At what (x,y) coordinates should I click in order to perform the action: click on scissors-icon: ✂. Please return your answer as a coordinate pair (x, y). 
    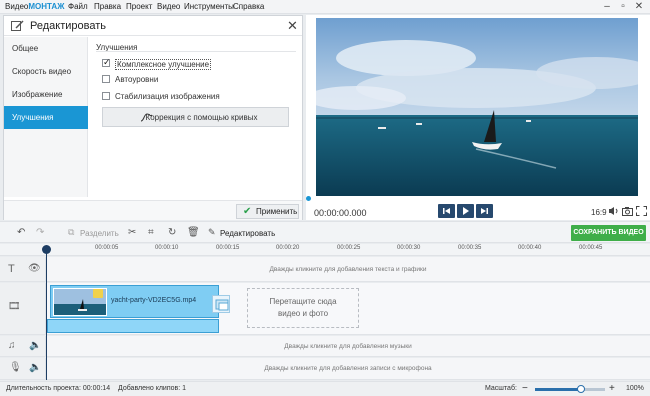
    Looking at the image, I should click on (132, 232).